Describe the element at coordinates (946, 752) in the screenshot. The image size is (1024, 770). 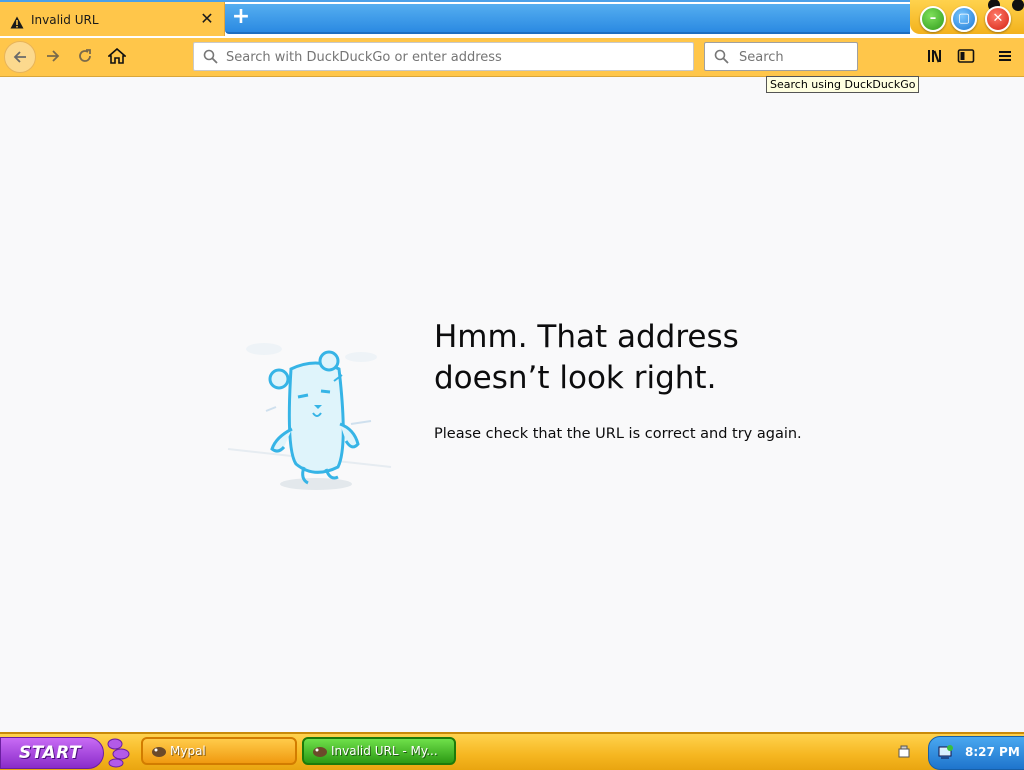
I see `network-icon` at that location.